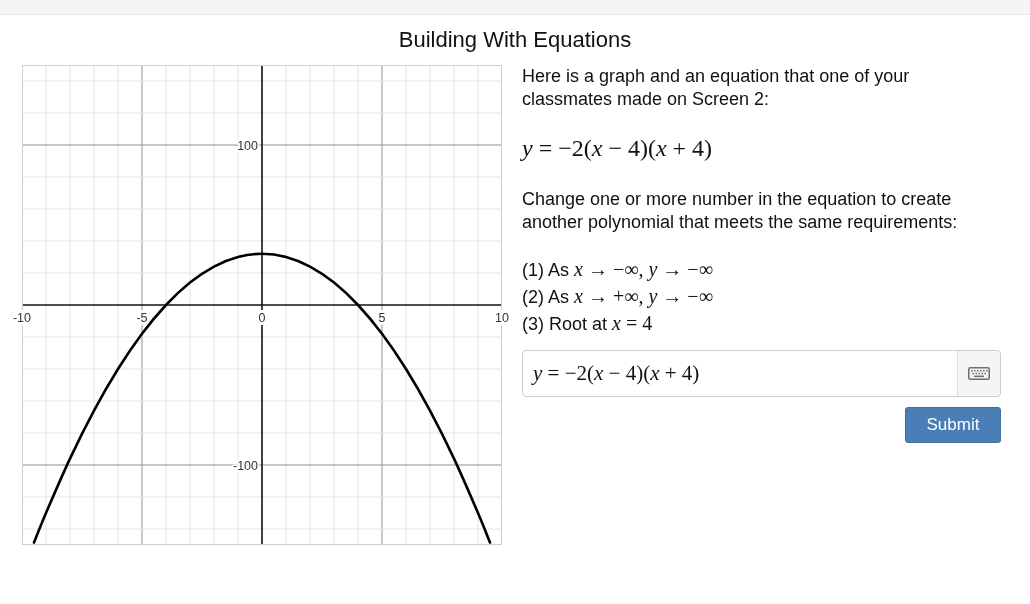  Describe the element at coordinates (22, 318) in the screenshot. I see `tick-label: -10` at that location.